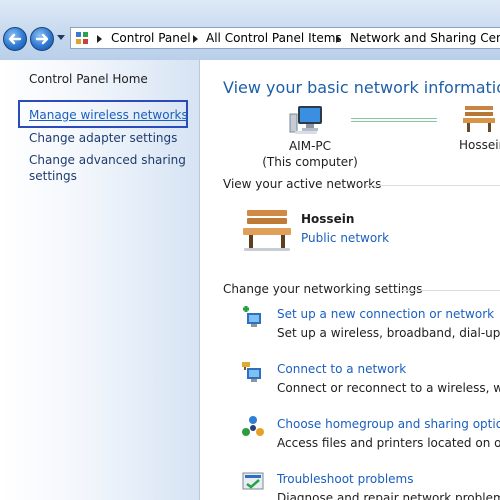 This screenshot has width=500, height=500. I want to click on public-network-link: Public network, so click(345, 238).